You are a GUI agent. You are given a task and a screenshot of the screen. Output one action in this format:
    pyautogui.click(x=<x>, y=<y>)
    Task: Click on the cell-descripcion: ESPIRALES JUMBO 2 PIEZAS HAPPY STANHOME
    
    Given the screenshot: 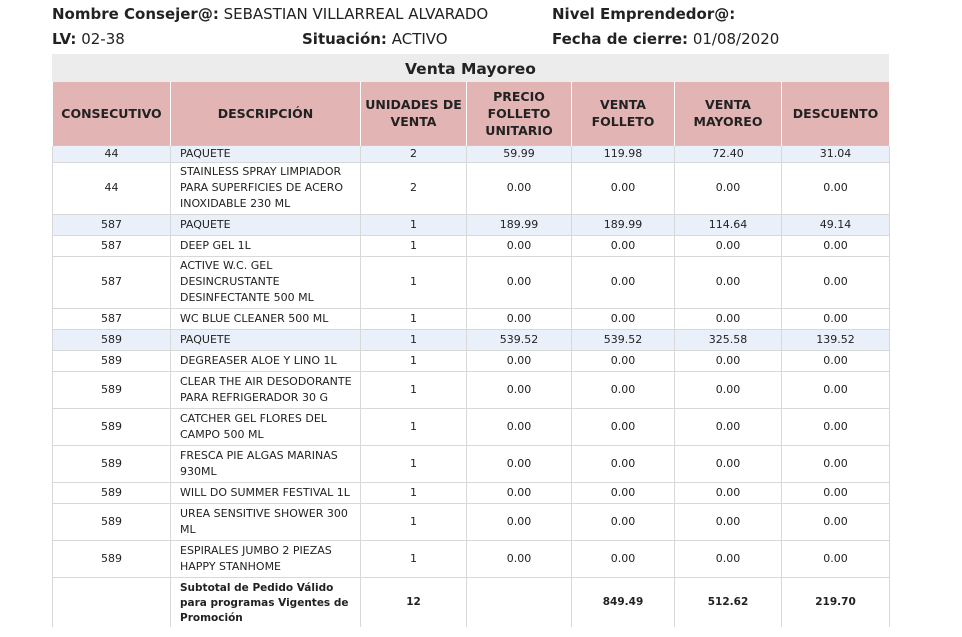 What is the action you would take?
    pyautogui.click(x=265, y=558)
    